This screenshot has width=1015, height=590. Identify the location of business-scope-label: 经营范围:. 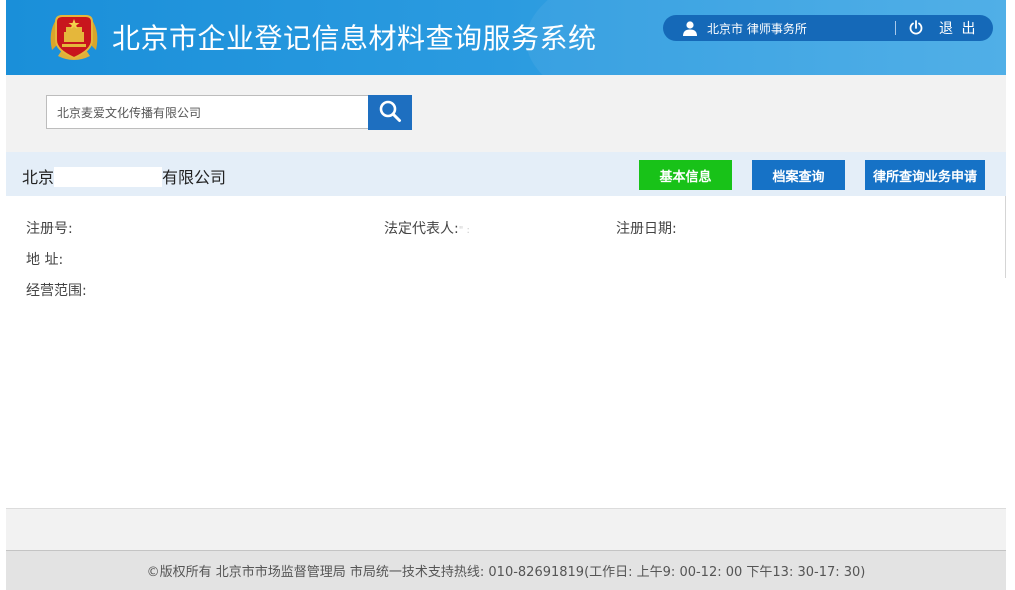
(56, 291).